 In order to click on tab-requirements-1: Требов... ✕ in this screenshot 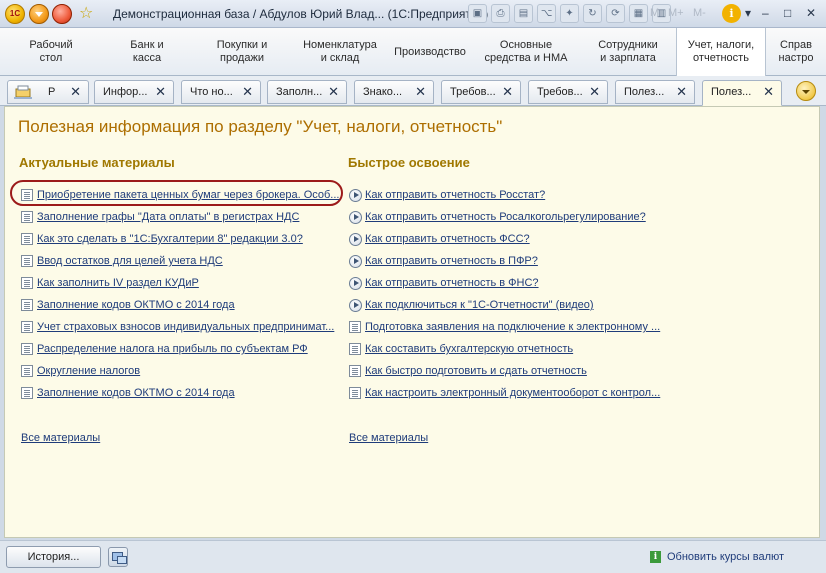, I will do `click(481, 92)`.